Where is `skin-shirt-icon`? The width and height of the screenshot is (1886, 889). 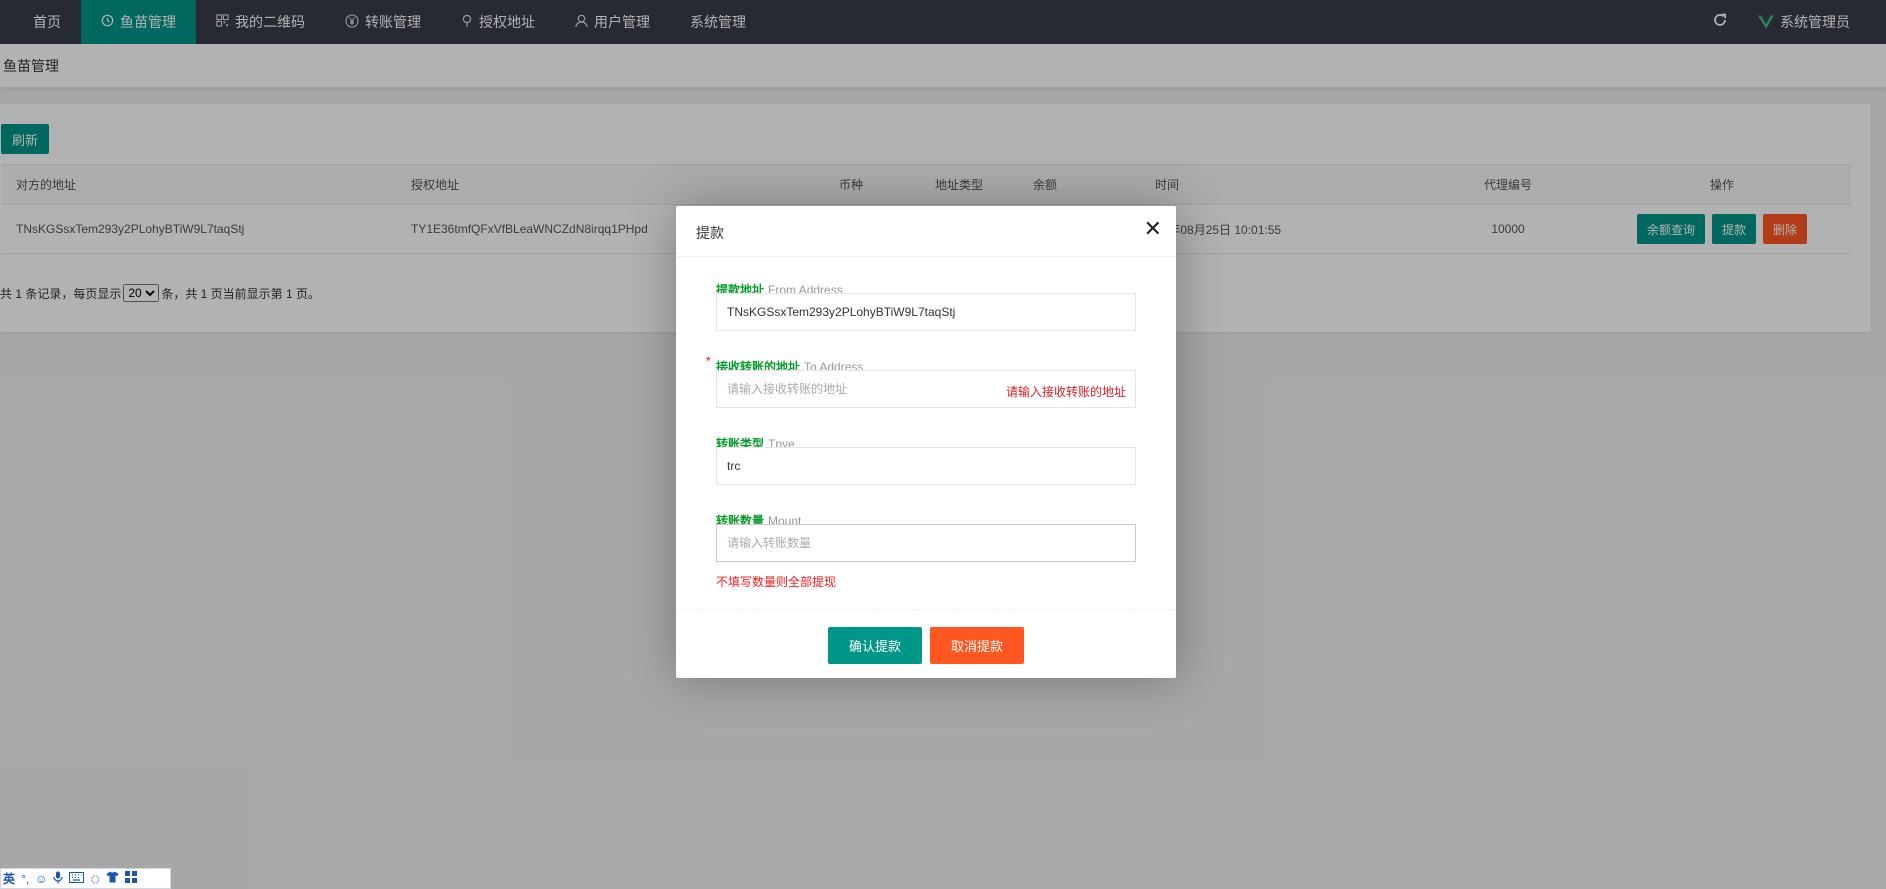
skin-shirt-icon is located at coordinates (112, 878).